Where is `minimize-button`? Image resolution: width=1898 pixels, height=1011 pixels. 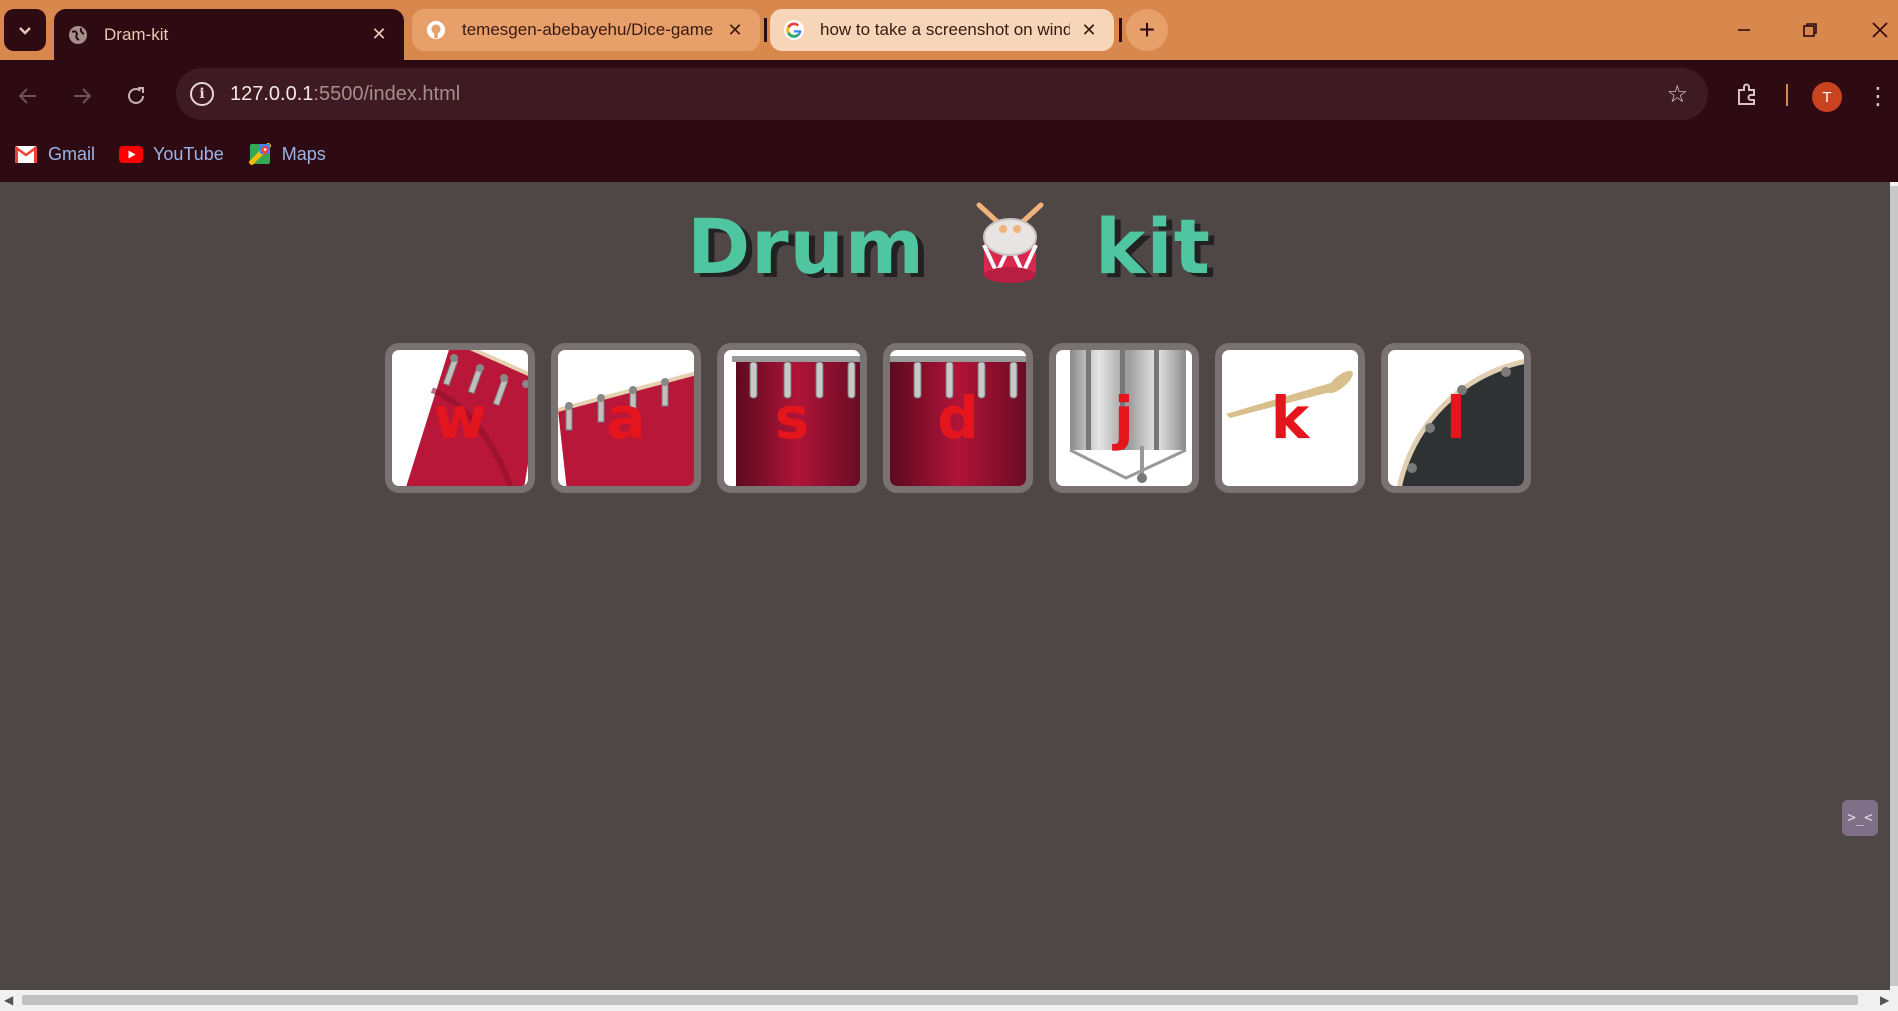
minimize-button is located at coordinates (1744, 30).